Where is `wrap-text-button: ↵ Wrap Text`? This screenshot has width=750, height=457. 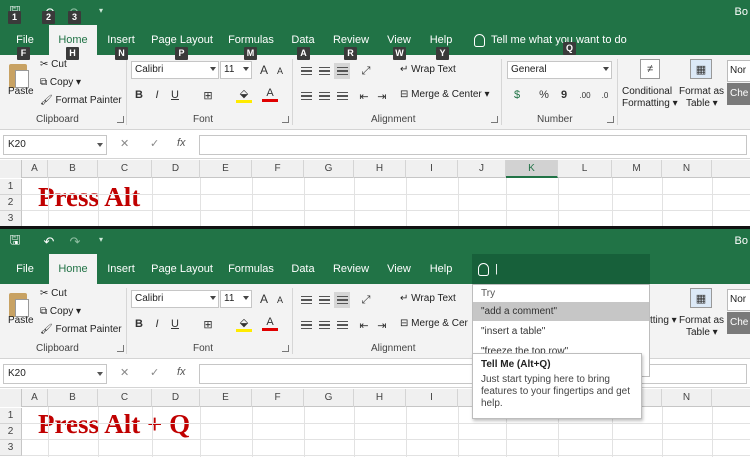 wrap-text-button: ↵ Wrap Text is located at coordinates (428, 69).